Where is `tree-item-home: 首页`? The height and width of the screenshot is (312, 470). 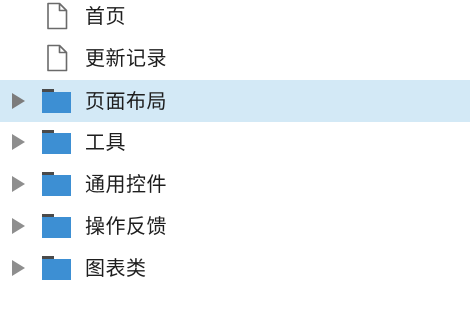 tree-item-home: 首页 is located at coordinates (235, 18).